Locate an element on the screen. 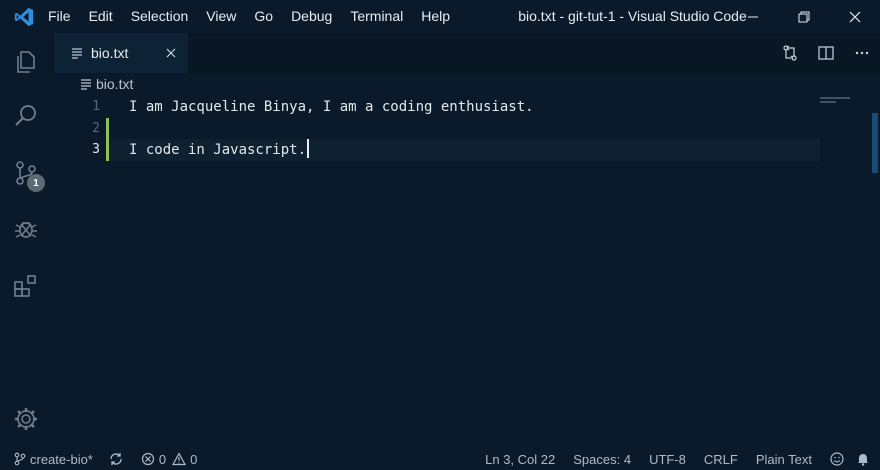 This screenshot has width=880, height=470. bell-icon is located at coordinates (863, 460).